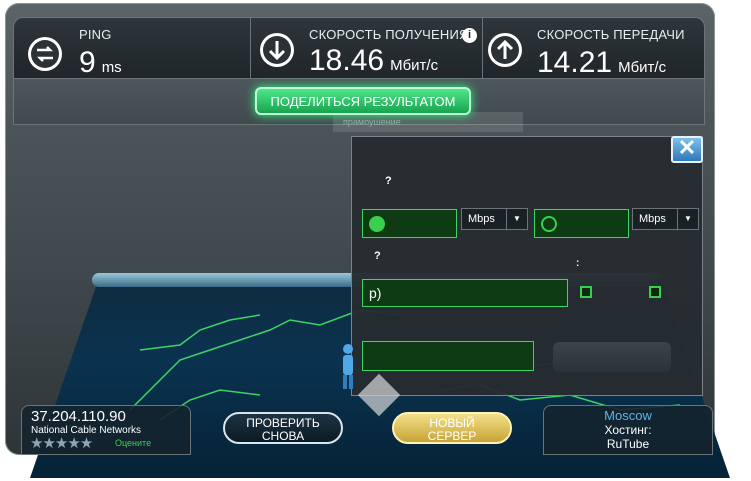 Image resolution: width=751 pixels, height=481 pixels. I want to click on ip-address: 37.204.110.90, so click(78, 416).